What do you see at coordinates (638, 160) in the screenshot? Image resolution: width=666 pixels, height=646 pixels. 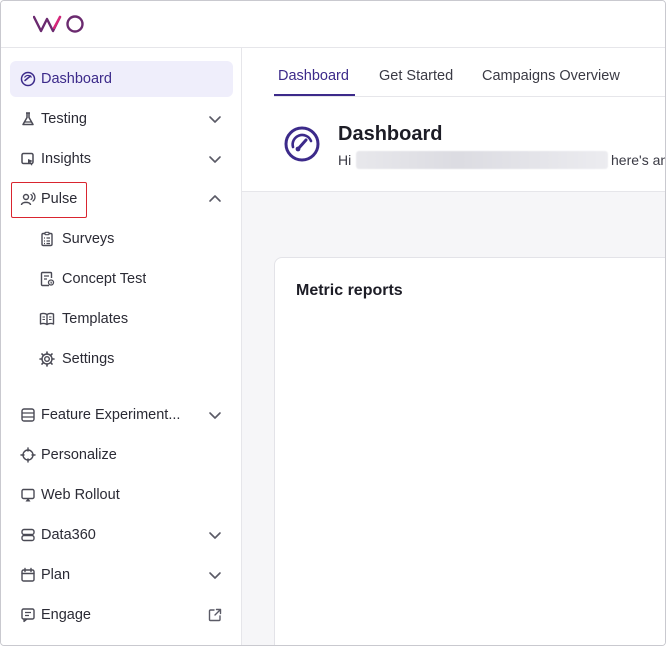 I see `greeting-suffix: here's an` at bounding box center [638, 160].